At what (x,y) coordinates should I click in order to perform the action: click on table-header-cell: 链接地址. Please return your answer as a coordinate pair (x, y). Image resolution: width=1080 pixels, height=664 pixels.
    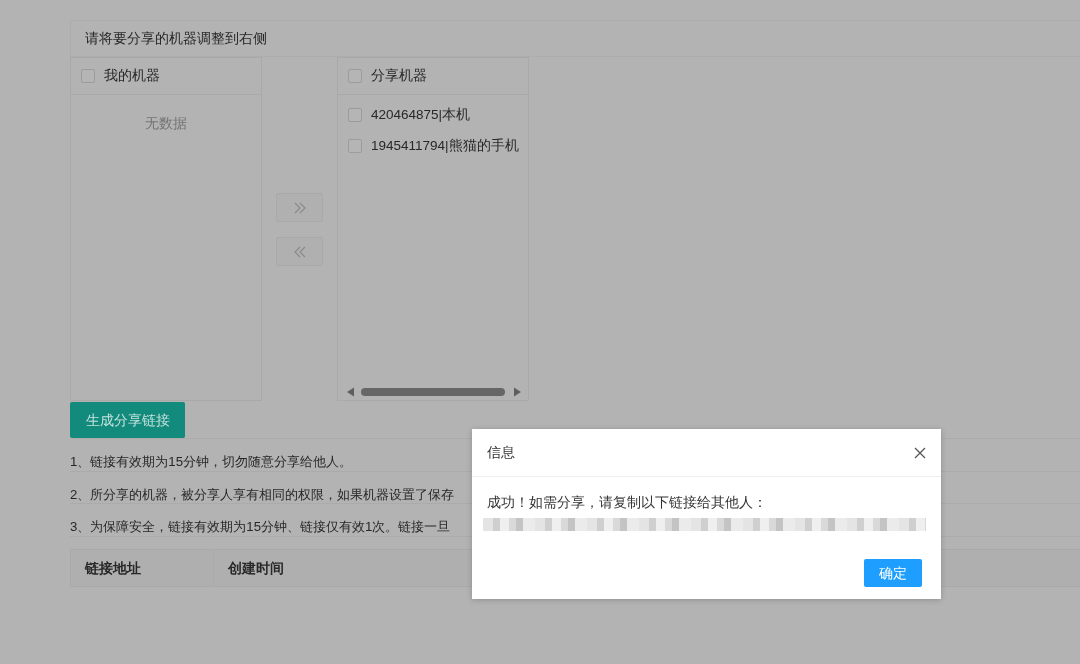
    Looking at the image, I should click on (142, 567).